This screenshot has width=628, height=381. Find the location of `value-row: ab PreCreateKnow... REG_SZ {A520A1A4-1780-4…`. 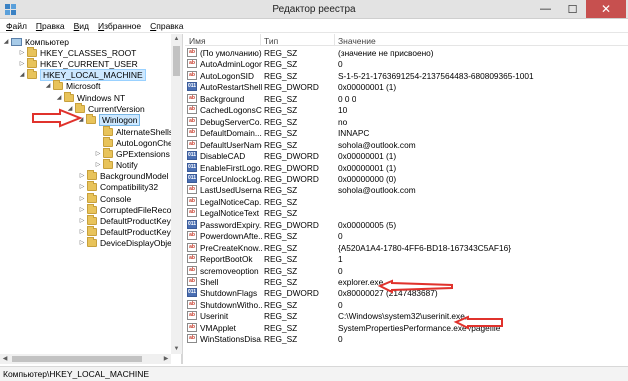

value-row: ab PreCreateKnow... REG_SZ {A520A1A4-1780-4… is located at coordinates (406, 247).